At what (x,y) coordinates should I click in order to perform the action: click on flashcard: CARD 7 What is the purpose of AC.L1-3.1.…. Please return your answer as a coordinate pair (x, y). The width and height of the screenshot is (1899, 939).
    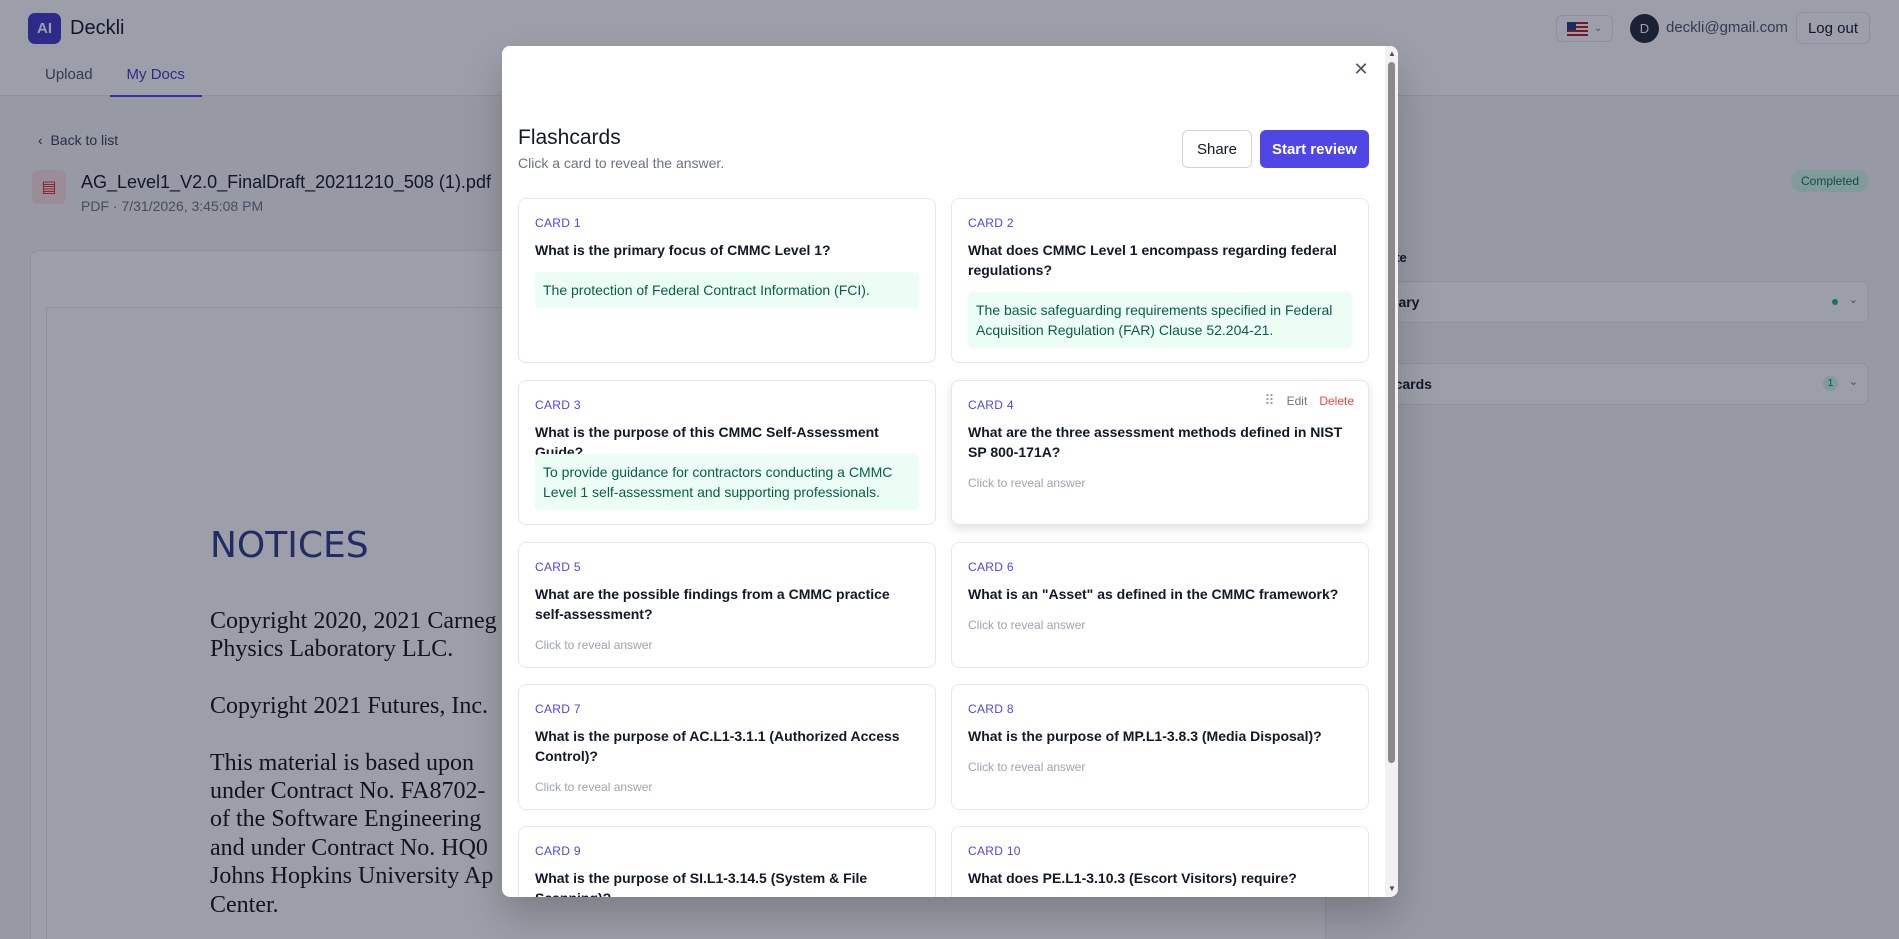
    Looking at the image, I should click on (727, 747).